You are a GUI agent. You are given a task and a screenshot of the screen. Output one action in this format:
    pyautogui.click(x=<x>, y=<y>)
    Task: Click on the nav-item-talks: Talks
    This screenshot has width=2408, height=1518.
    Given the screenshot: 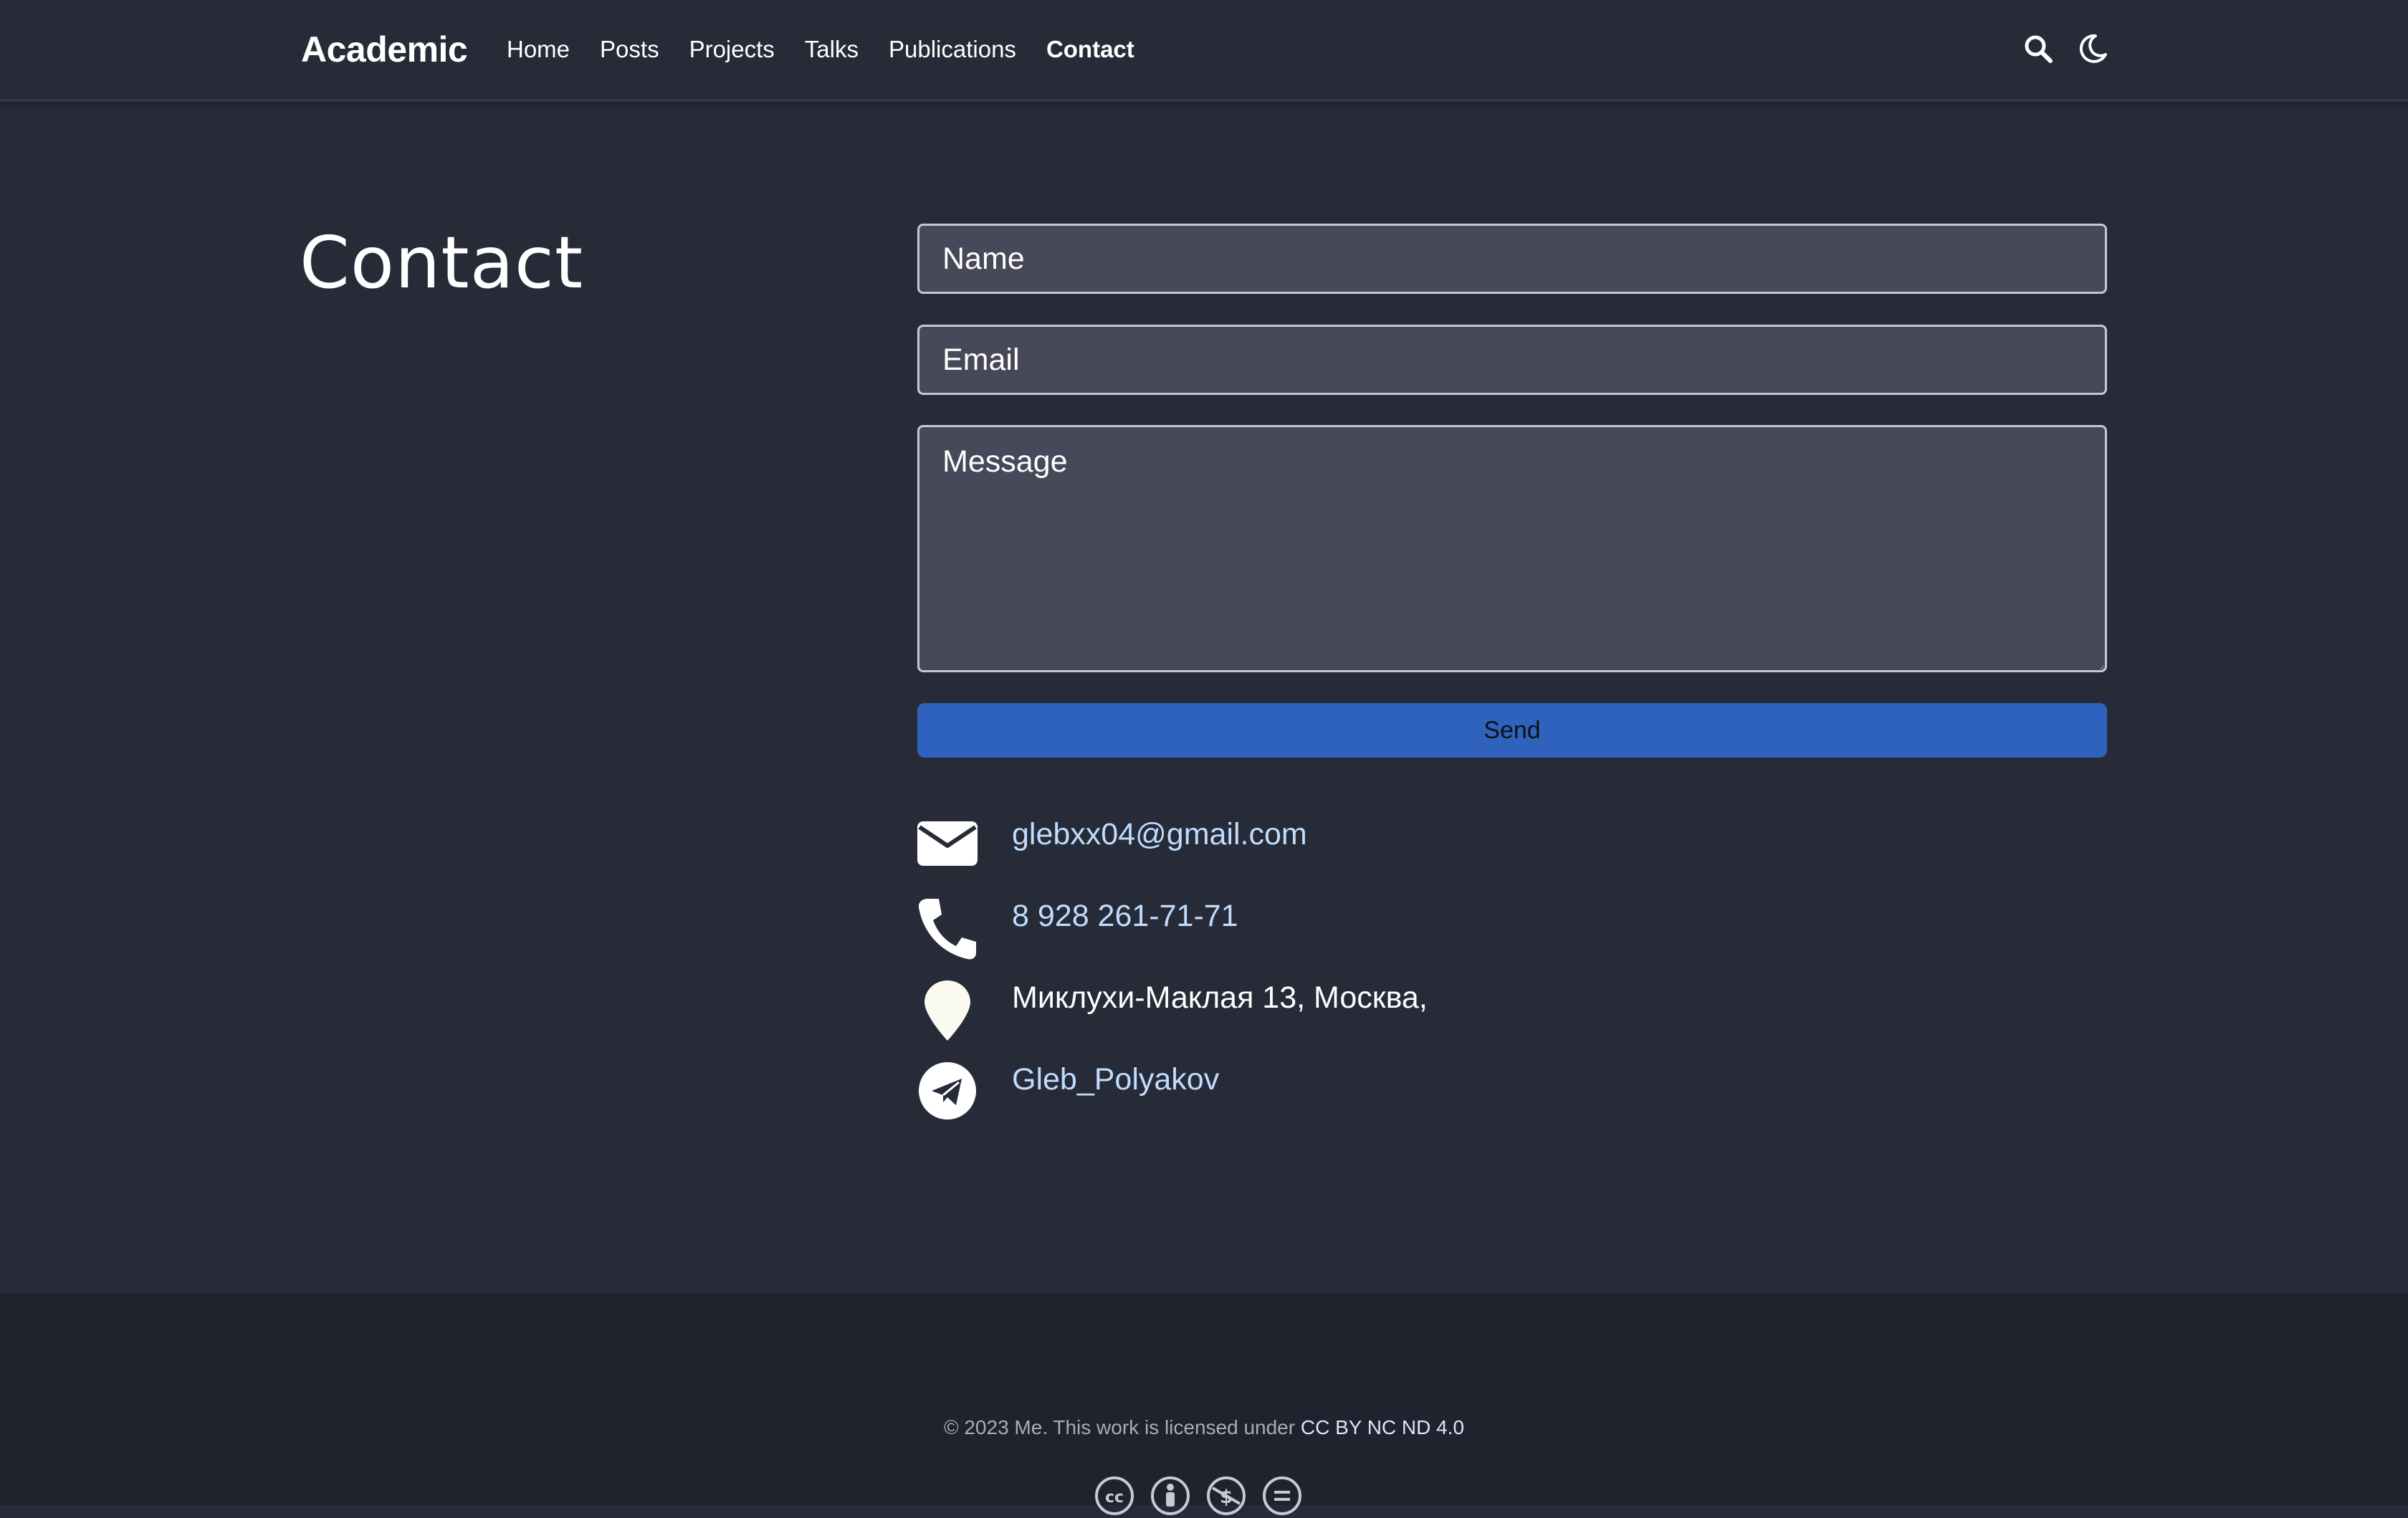 What is the action you would take?
    pyautogui.click(x=832, y=49)
    